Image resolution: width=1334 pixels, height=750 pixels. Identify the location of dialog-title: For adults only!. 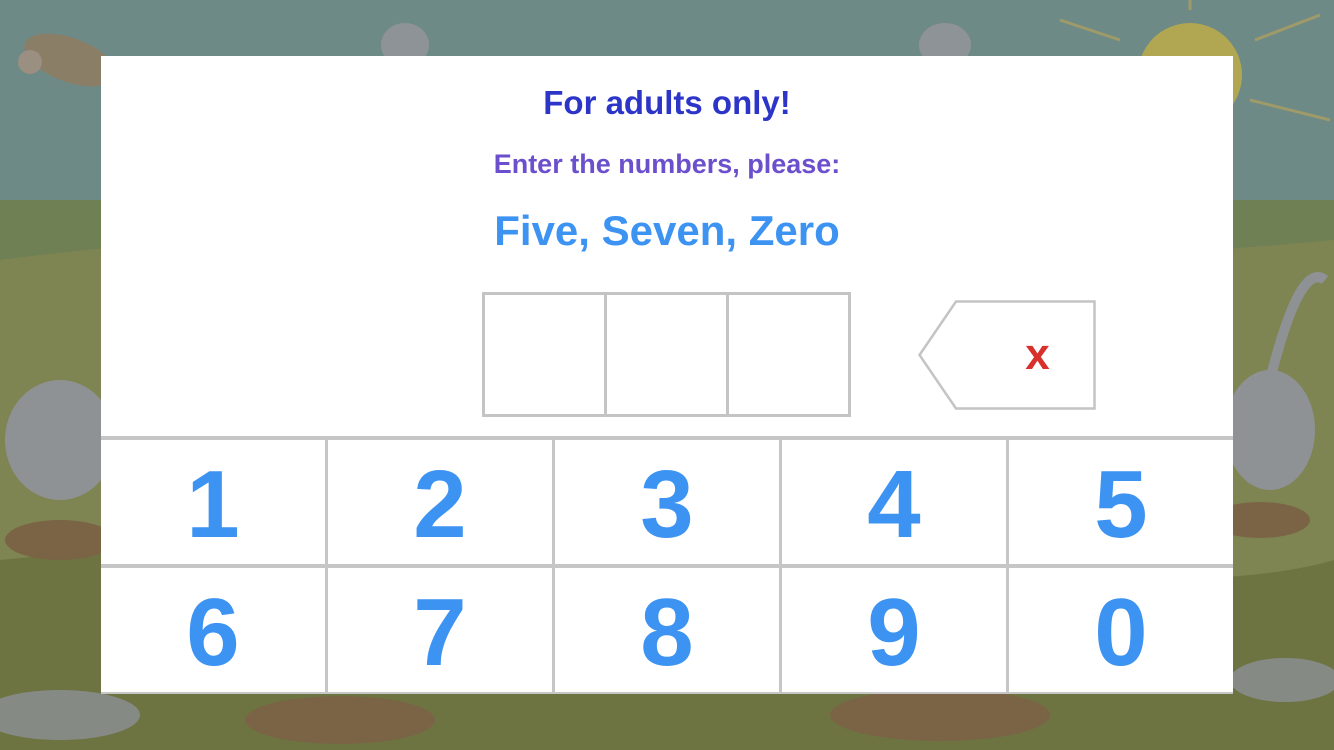
(667, 102).